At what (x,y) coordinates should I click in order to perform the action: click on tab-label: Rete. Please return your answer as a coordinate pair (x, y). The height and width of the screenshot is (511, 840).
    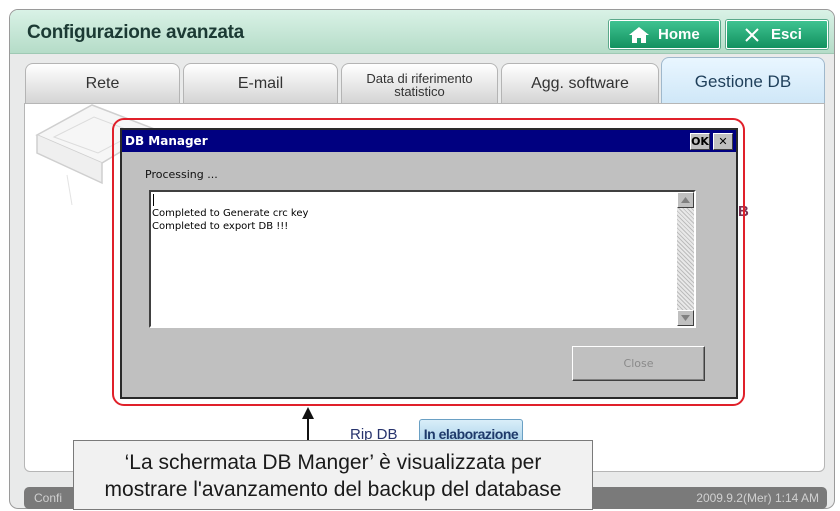
    Looking at the image, I should click on (102, 83).